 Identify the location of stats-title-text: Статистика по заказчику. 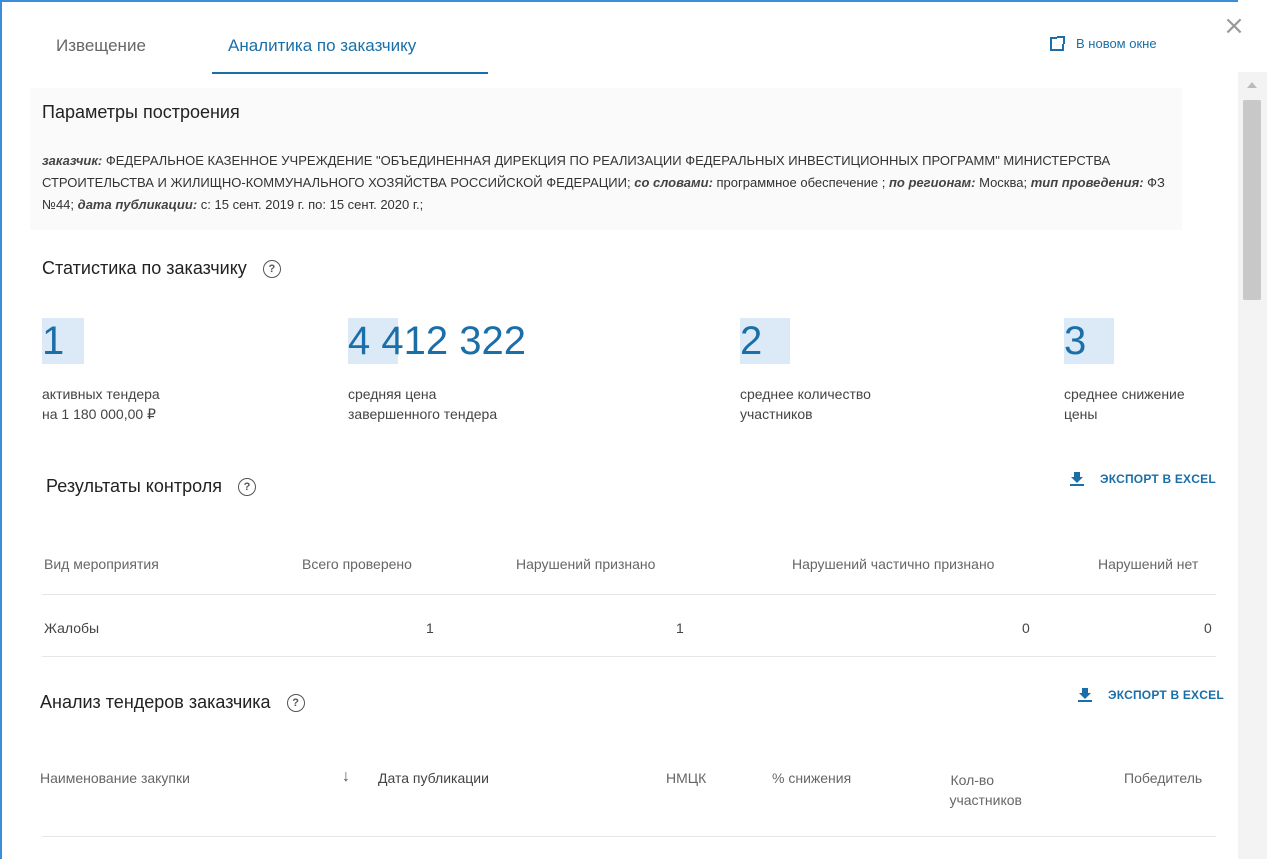
(144, 268).